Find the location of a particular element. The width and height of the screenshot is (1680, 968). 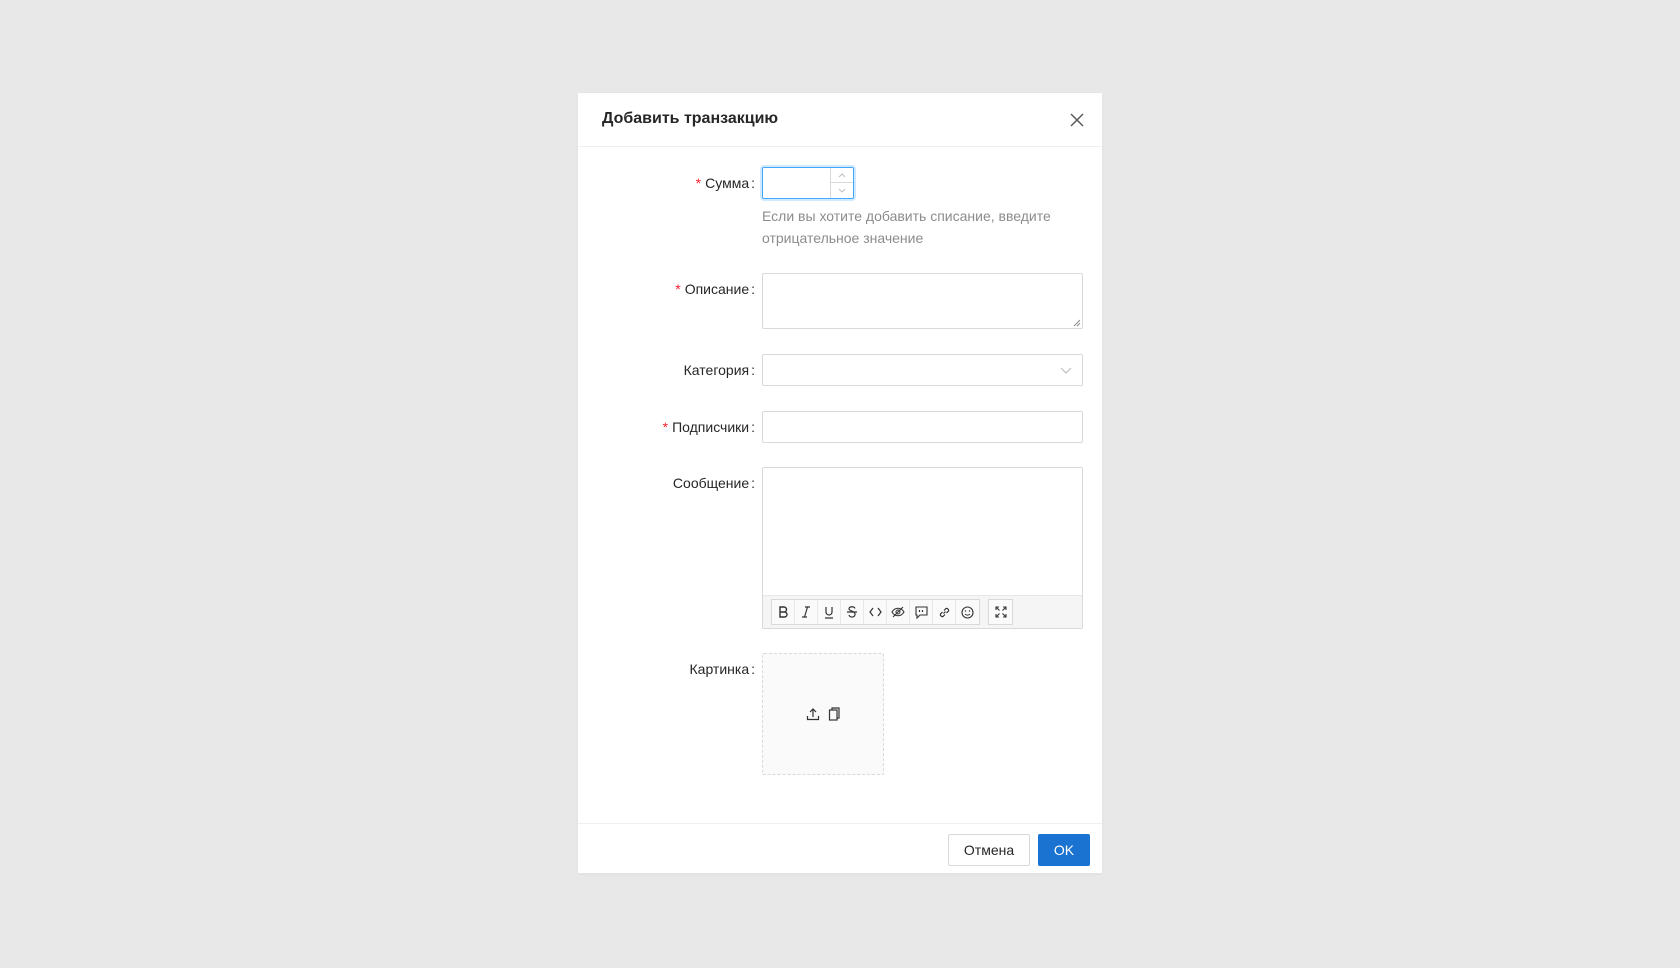

italic-icon is located at coordinates (806, 612).